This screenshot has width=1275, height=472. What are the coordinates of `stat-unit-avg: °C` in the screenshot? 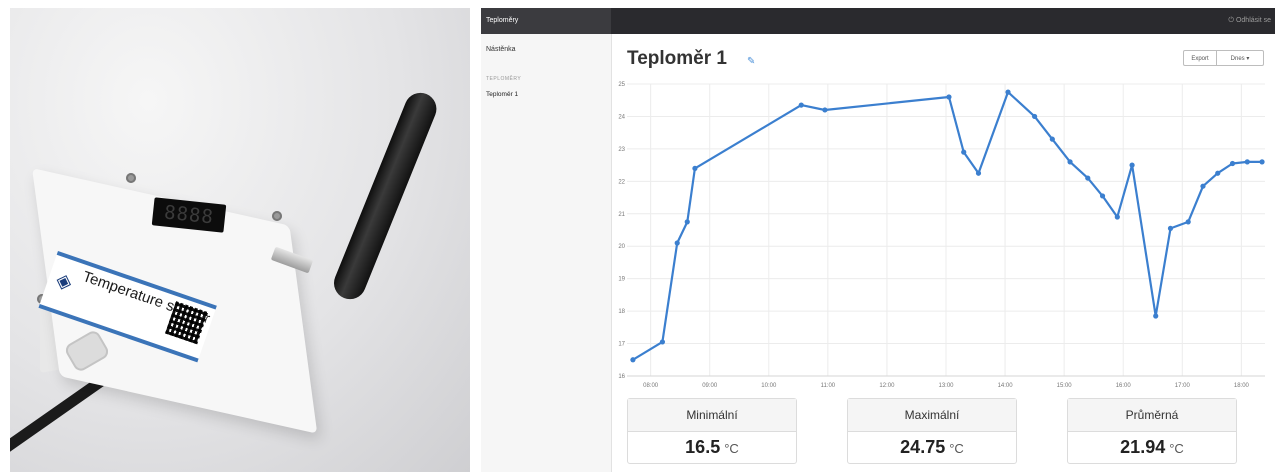 It's located at (1176, 448).